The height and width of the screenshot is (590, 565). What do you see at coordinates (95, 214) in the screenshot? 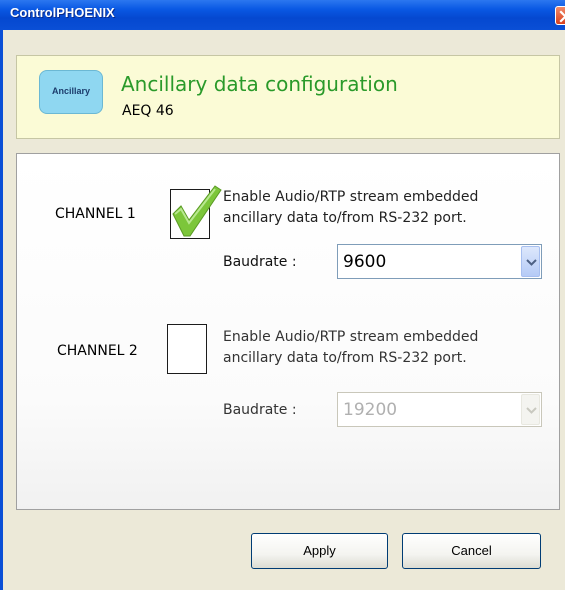
I see `channel-1-label: CHANNEL 1` at bounding box center [95, 214].